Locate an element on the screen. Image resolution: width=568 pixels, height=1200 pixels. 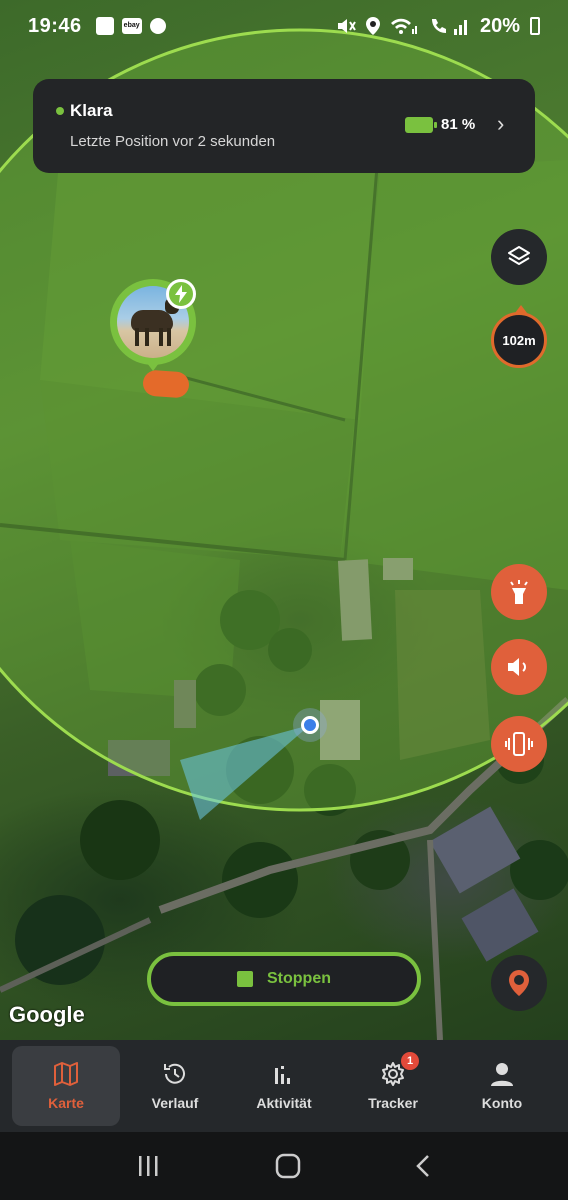
range-indicator: 102m is located at coordinates (519, 336).